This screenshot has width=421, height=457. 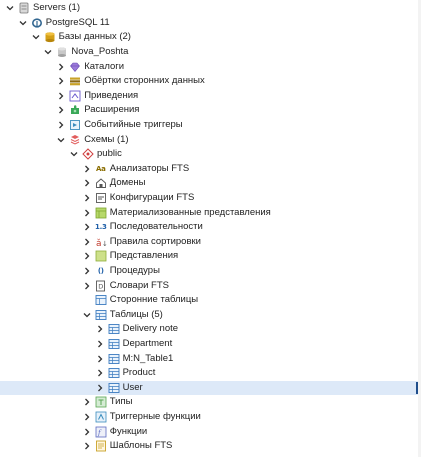 I want to click on collations-icon: ǎ ↓, so click(x=101, y=242).